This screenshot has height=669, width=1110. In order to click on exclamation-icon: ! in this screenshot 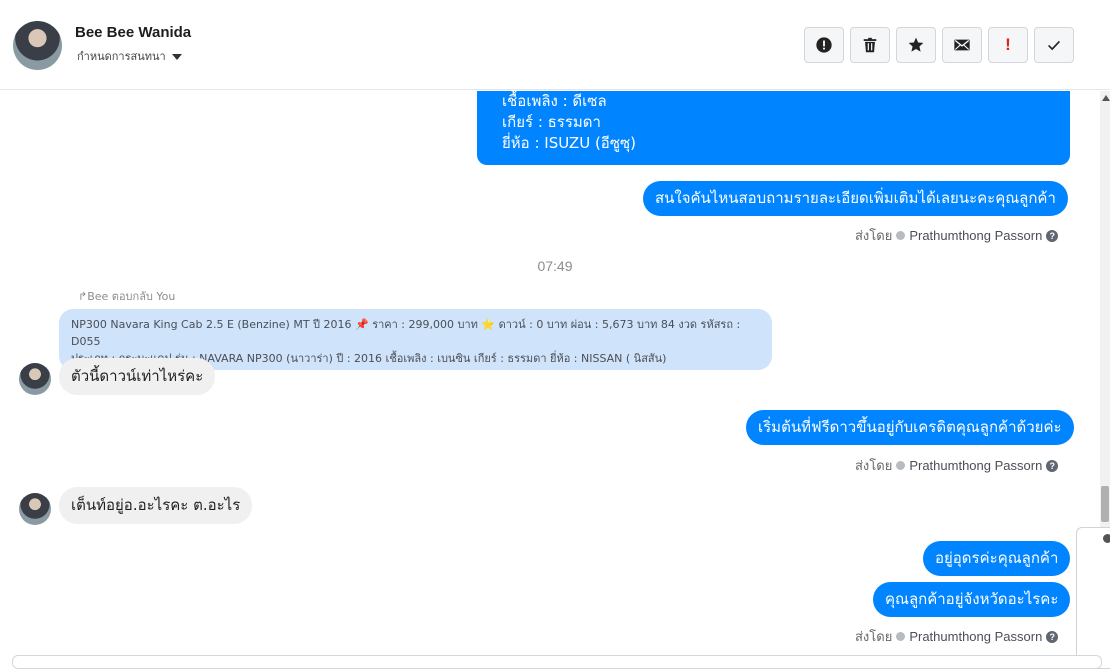, I will do `click(1008, 44)`.